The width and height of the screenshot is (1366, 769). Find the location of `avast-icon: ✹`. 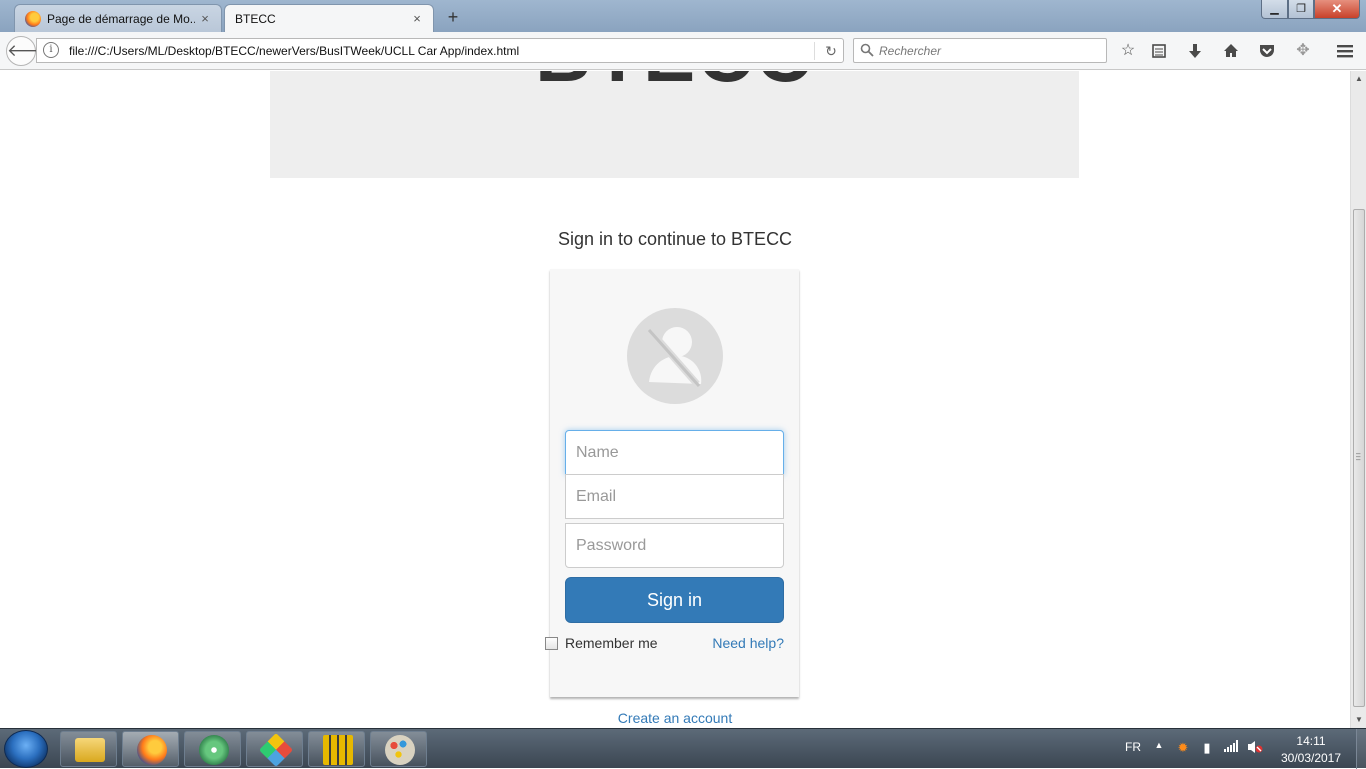

avast-icon: ✹ is located at coordinates (1183, 748).